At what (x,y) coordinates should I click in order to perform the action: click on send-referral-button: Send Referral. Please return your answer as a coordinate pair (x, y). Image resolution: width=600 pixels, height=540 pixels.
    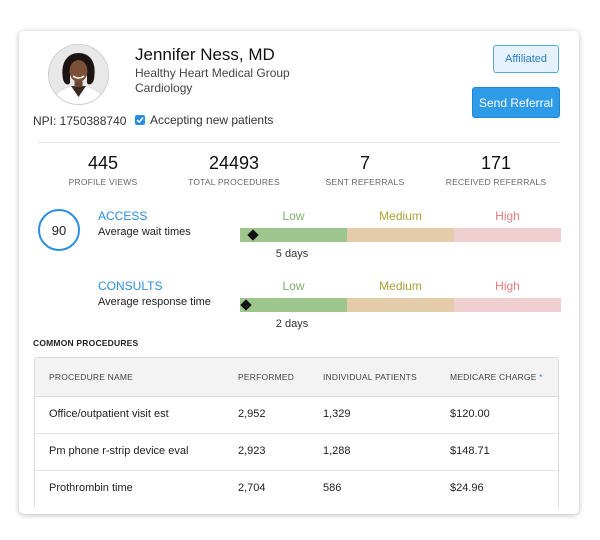
    Looking at the image, I should click on (516, 102).